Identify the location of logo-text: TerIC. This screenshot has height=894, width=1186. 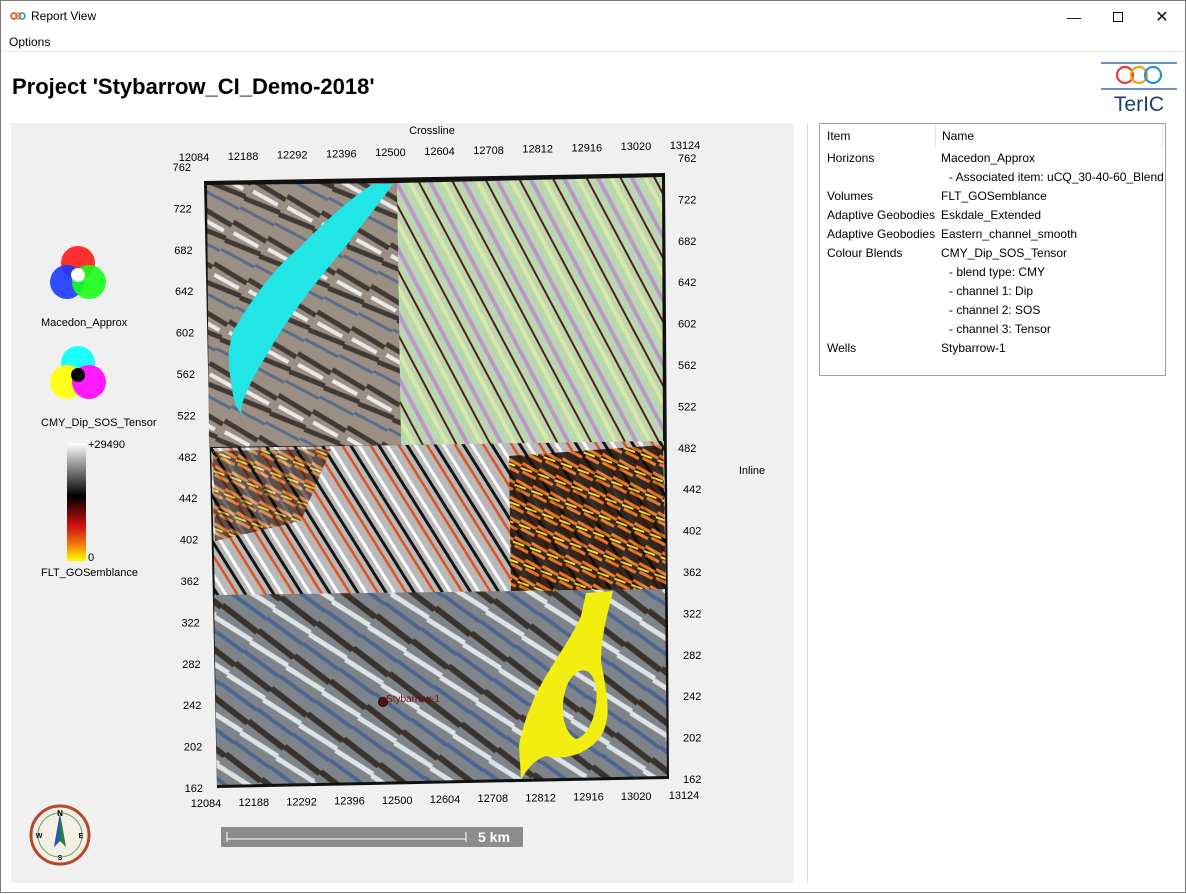
(1139, 104).